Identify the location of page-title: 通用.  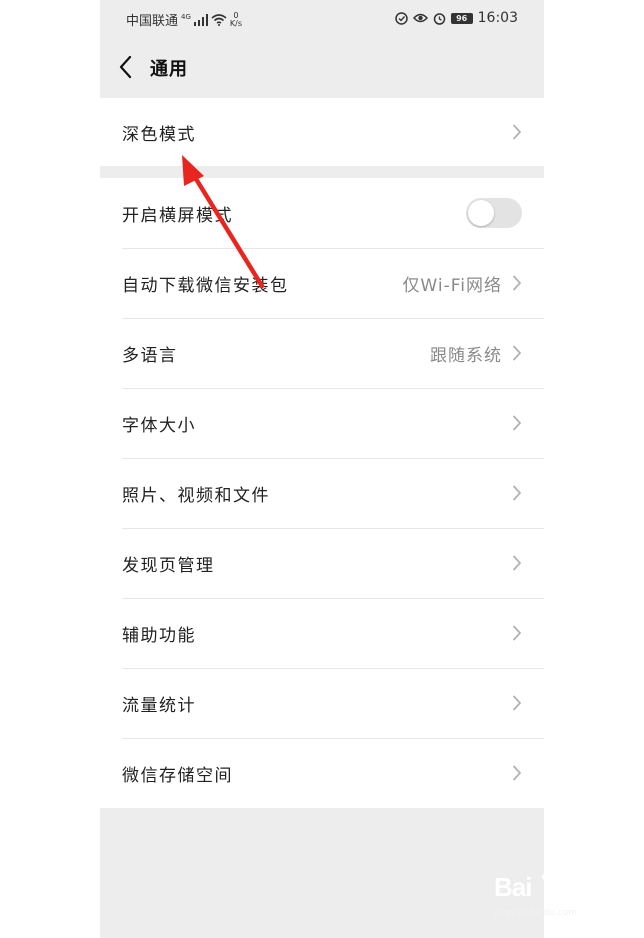
(169, 69).